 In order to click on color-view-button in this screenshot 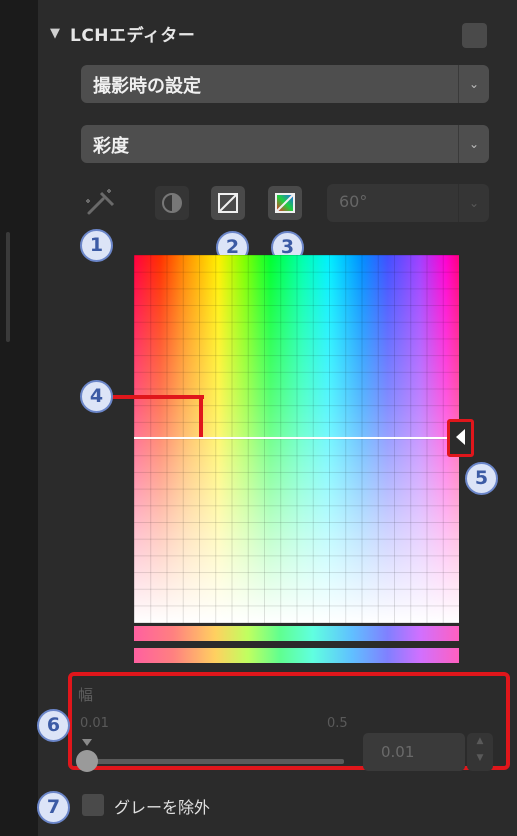, I will do `click(285, 203)`.